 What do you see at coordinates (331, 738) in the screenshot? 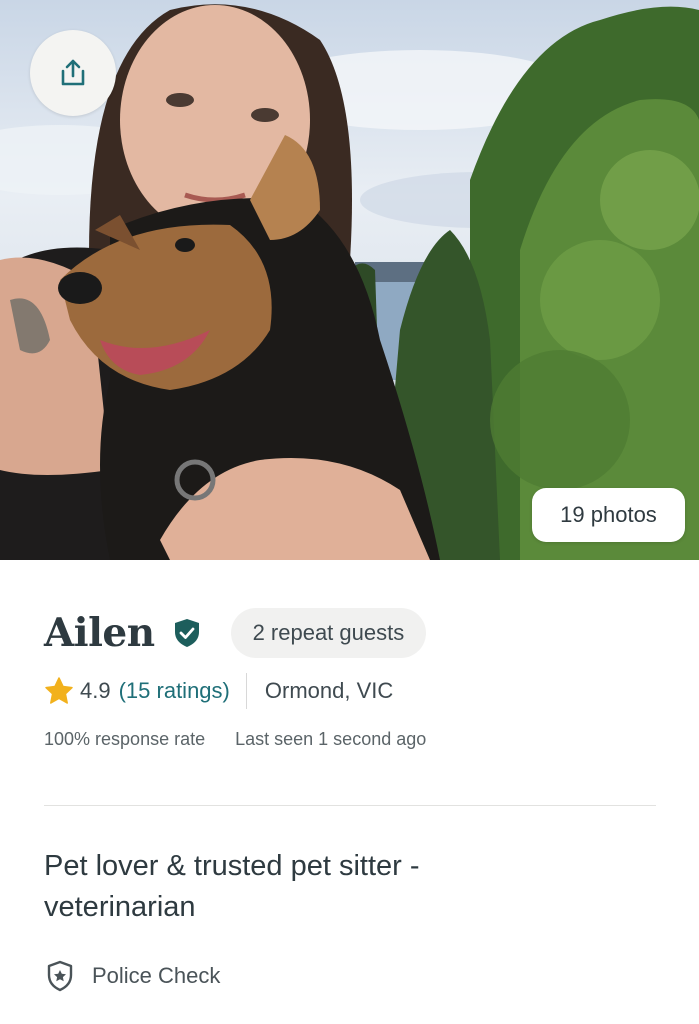
I see `last-seen: Last seen 1 second ago` at bounding box center [331, 738].